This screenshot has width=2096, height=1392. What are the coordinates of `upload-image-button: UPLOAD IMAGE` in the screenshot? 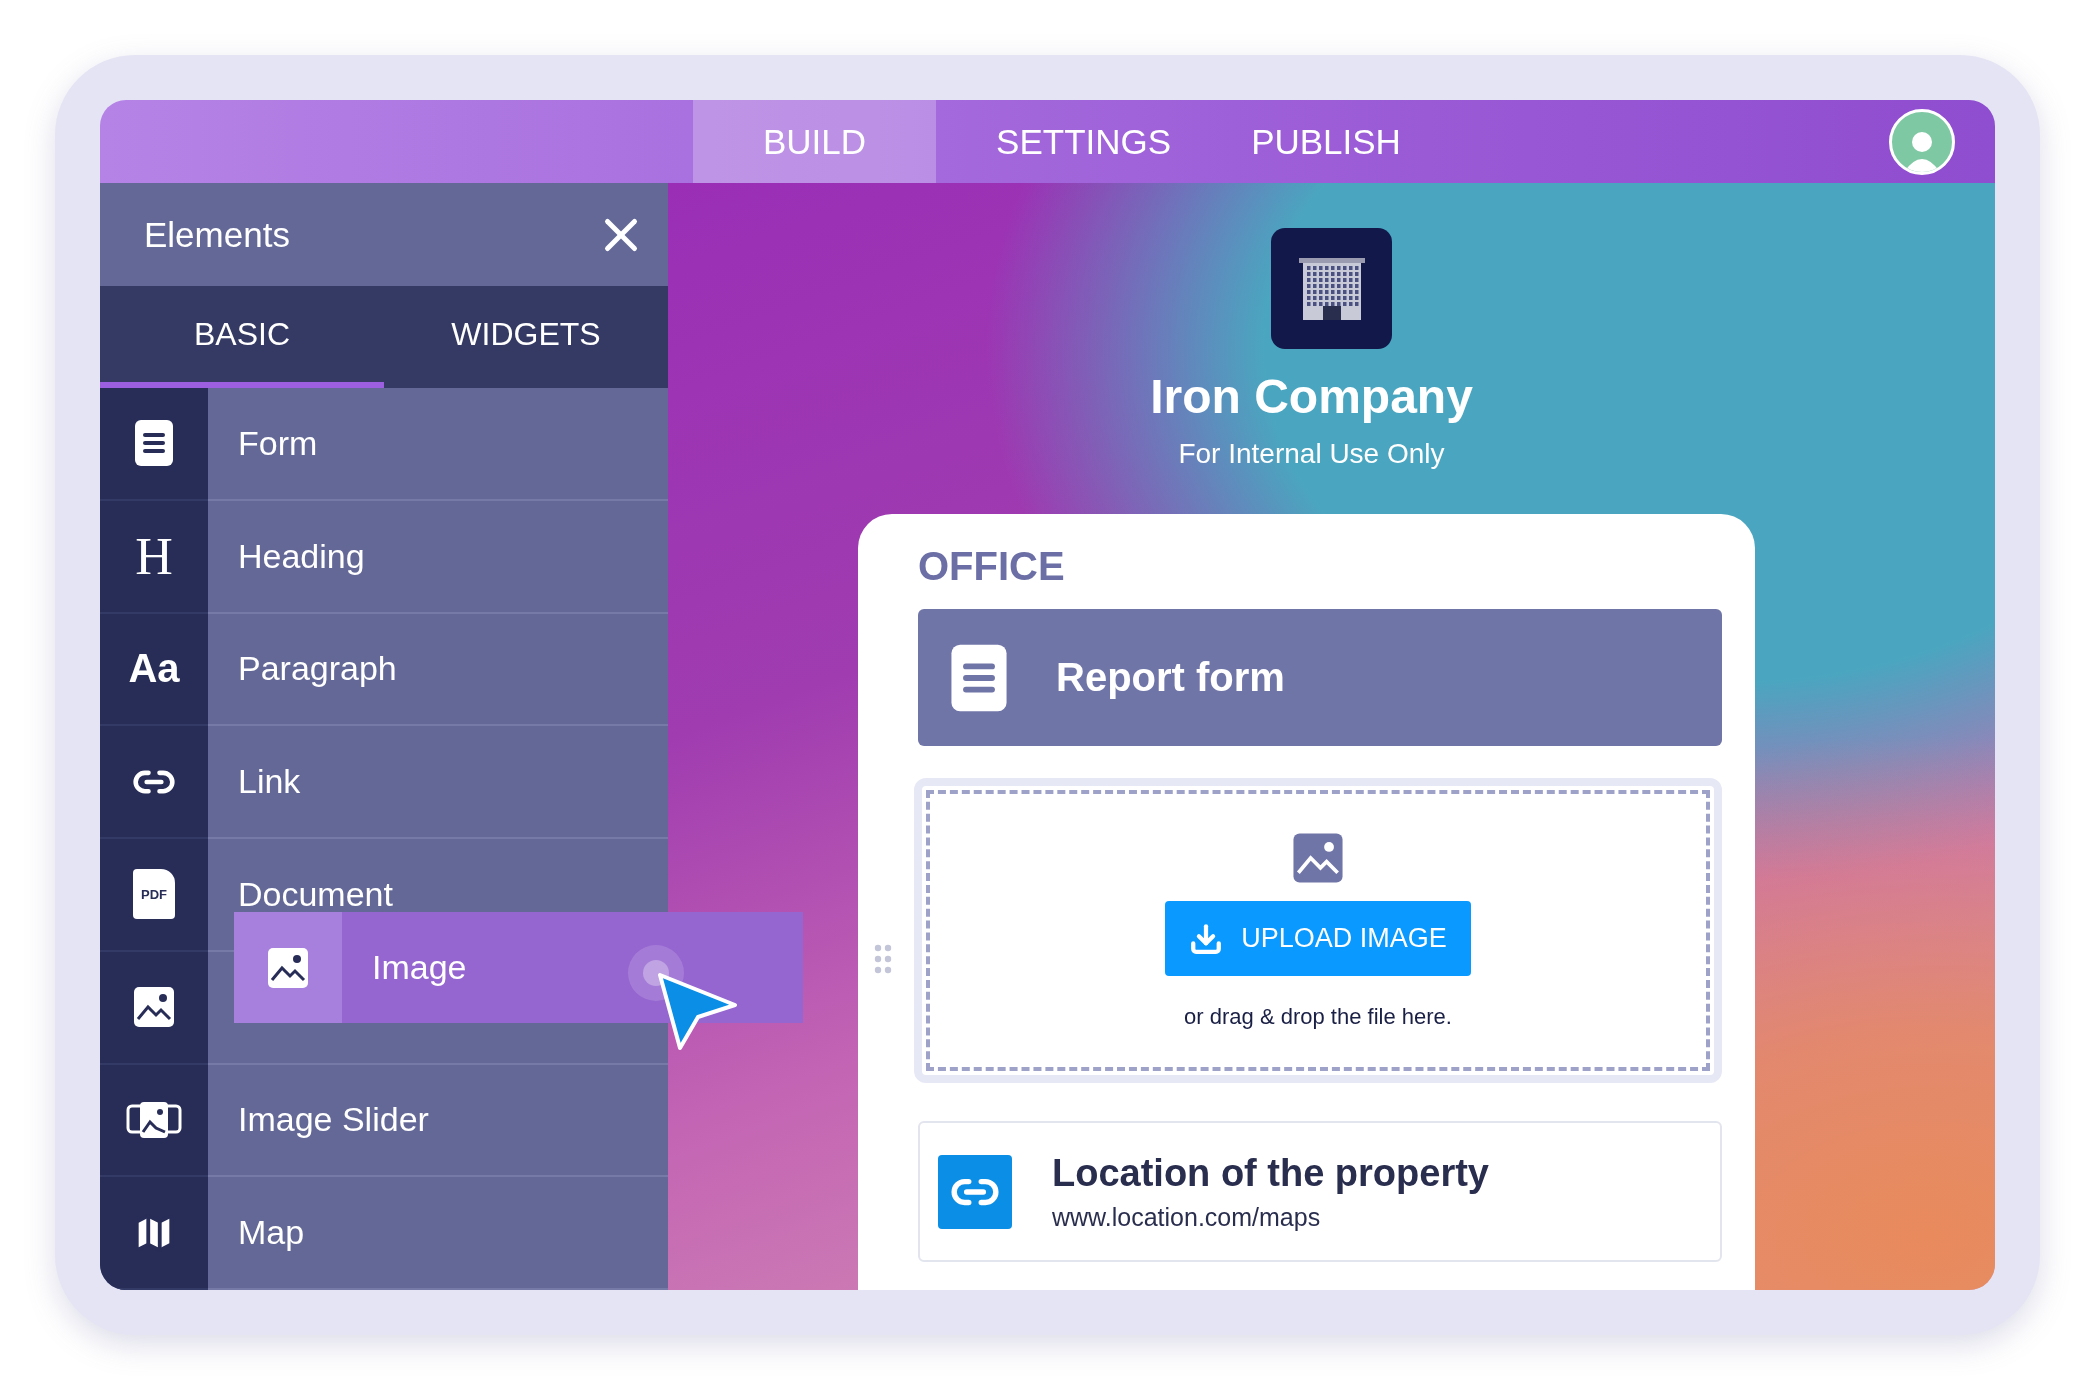 It's located at (1318, 938).